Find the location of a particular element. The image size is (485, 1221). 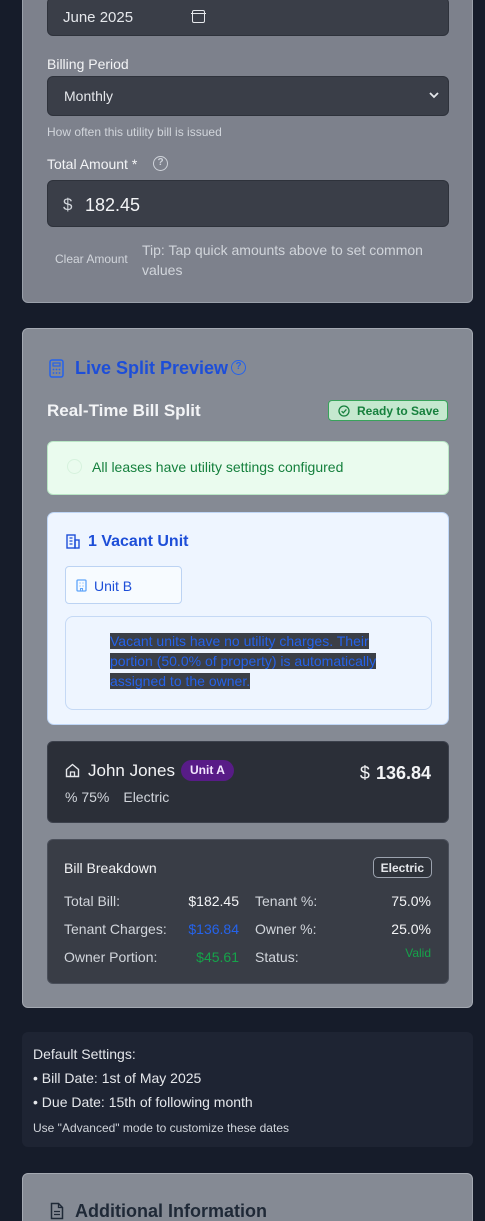

total-amount-label: Total Amount * is located at coordinates (92, 164).